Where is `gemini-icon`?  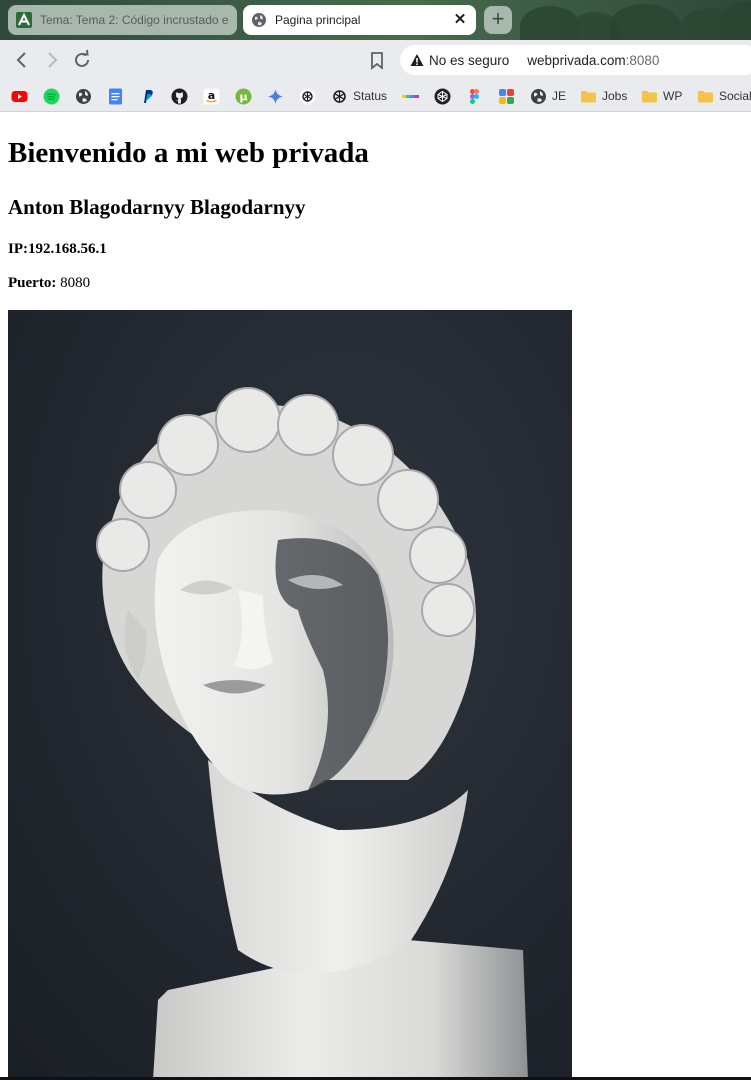
gemini-icon is located at coordinates (275, 96).